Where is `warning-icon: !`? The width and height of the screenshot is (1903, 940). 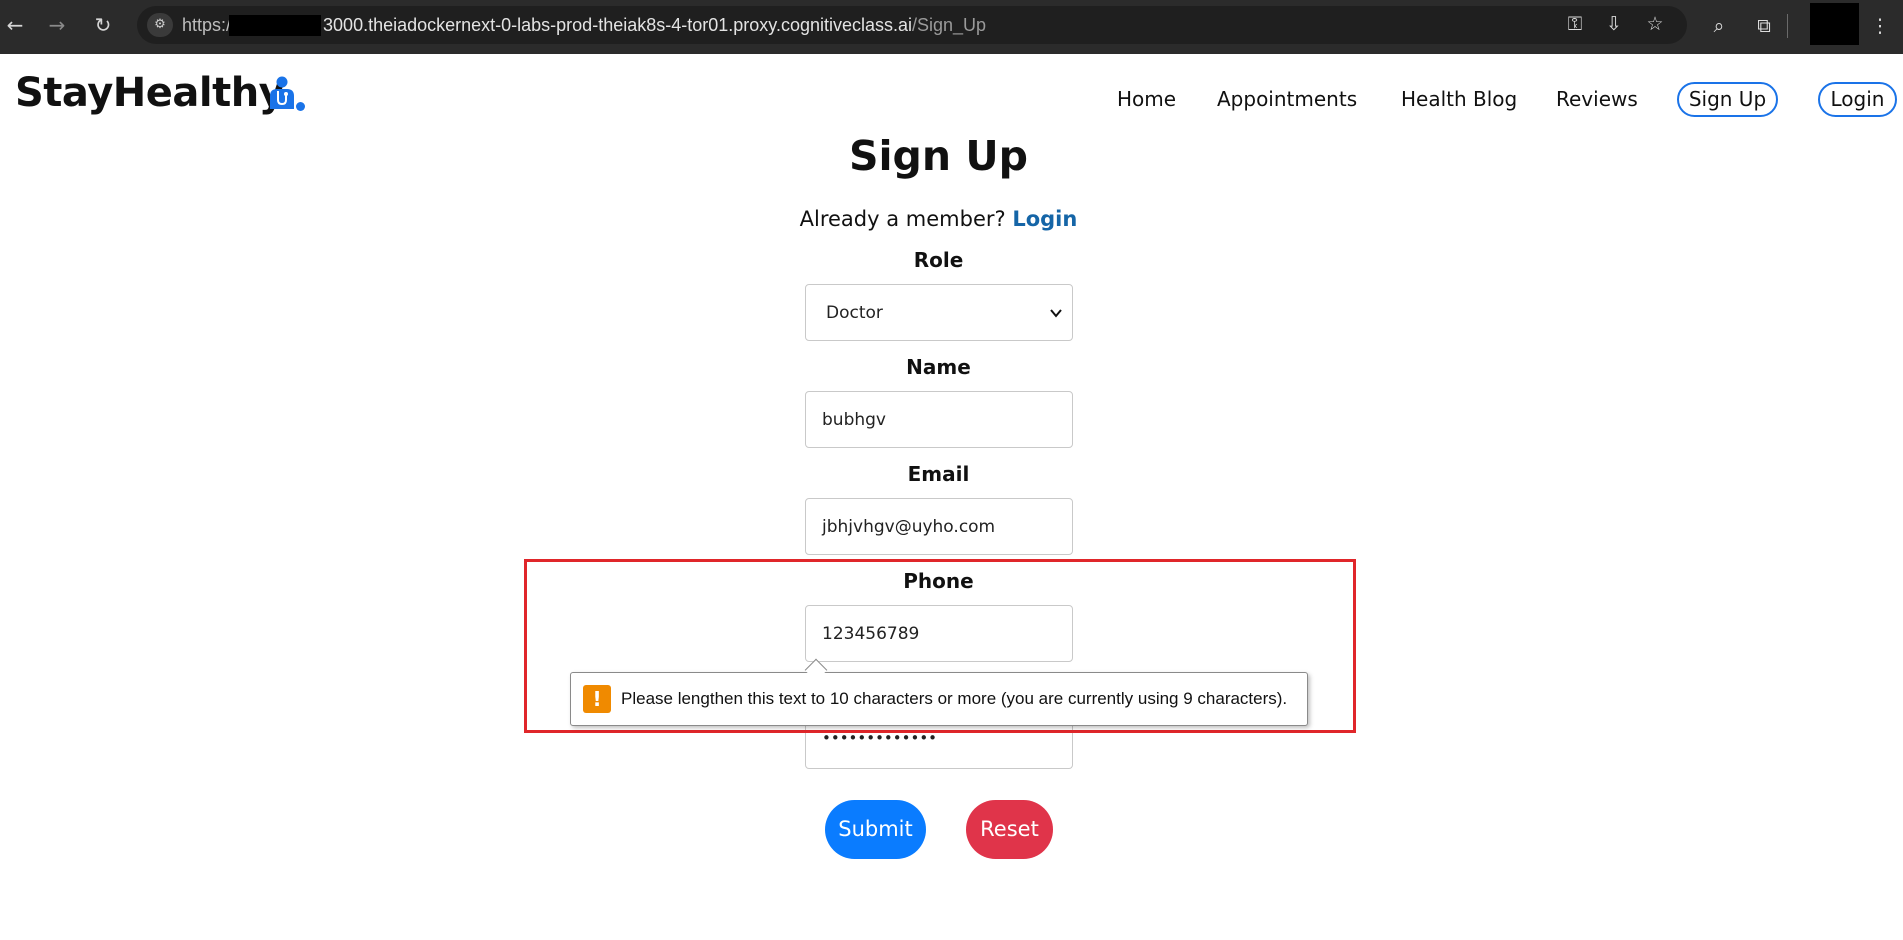 warning-icon: ! is located at coordinates (597, 699).